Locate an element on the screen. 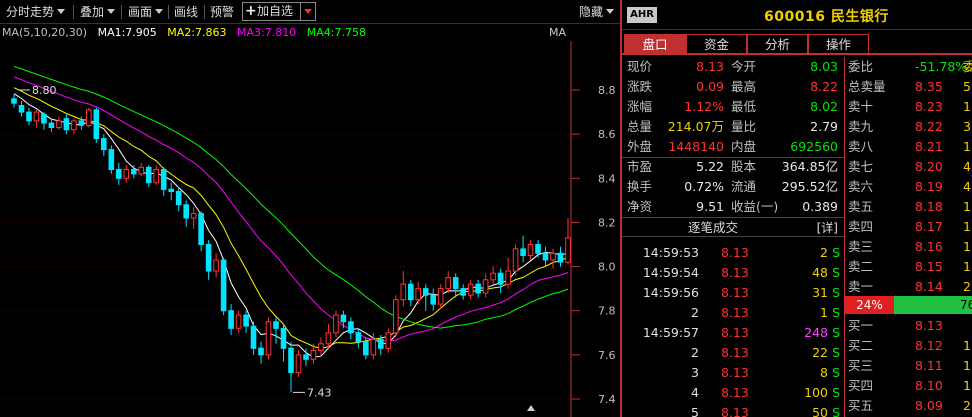  order-book-row: 卖三 8.16 1 is located at coordinates (908, 247).